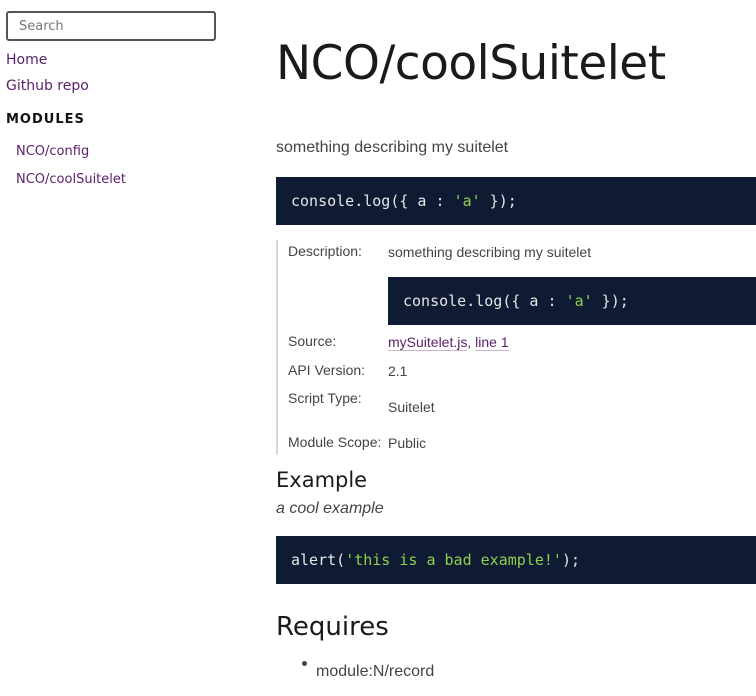 The image size is (756, 696). What do you see at coordinates (330, 508) in the screenshot?
I see `example-caption: a cool example` at bounding box center [330, 508].